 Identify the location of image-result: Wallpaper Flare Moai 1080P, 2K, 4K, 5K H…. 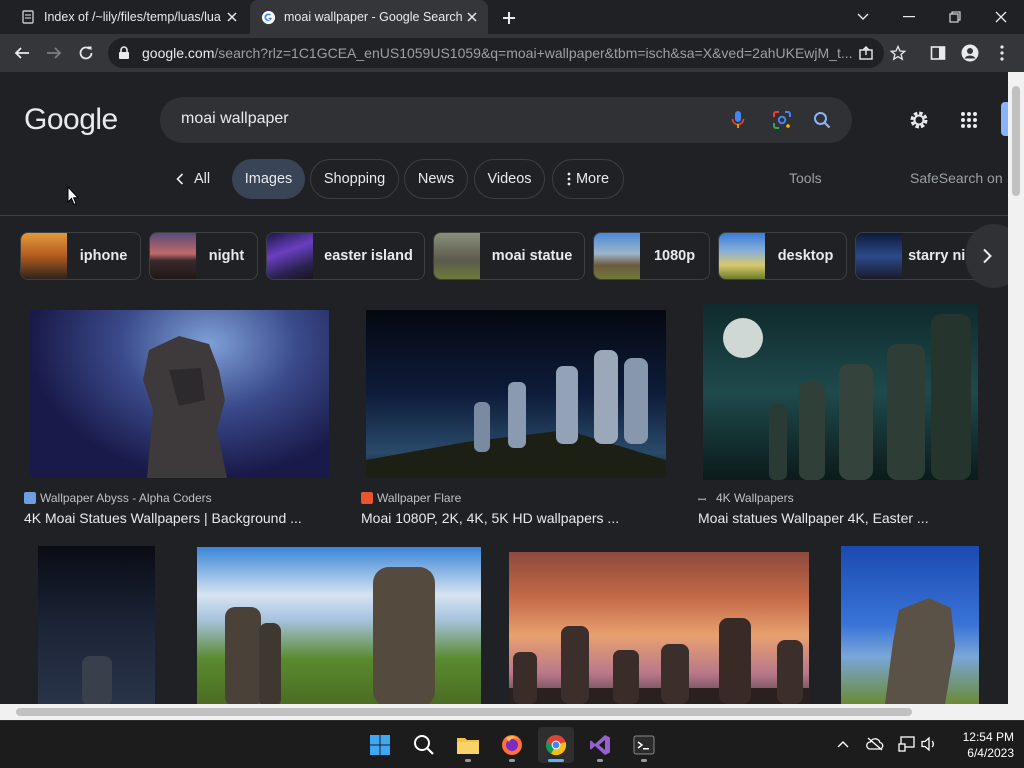
(516, 418).